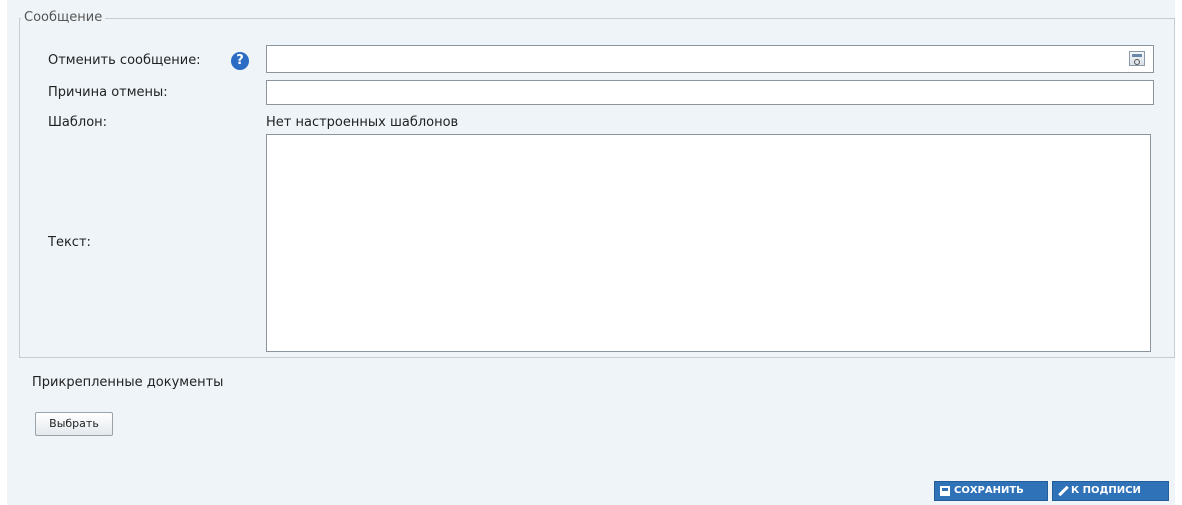 This screenshot has width=1182, height=505. Describe the element at coordinates (108, 92) in the screenshot. I see `reason-label: Причина отмены:` at that location.